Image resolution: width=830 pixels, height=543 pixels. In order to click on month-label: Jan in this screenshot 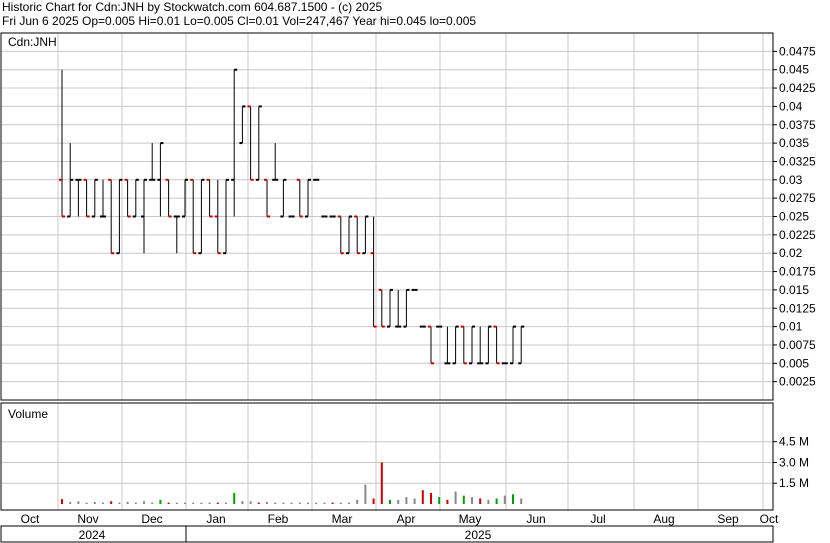, I will do `click(215, 519)`.